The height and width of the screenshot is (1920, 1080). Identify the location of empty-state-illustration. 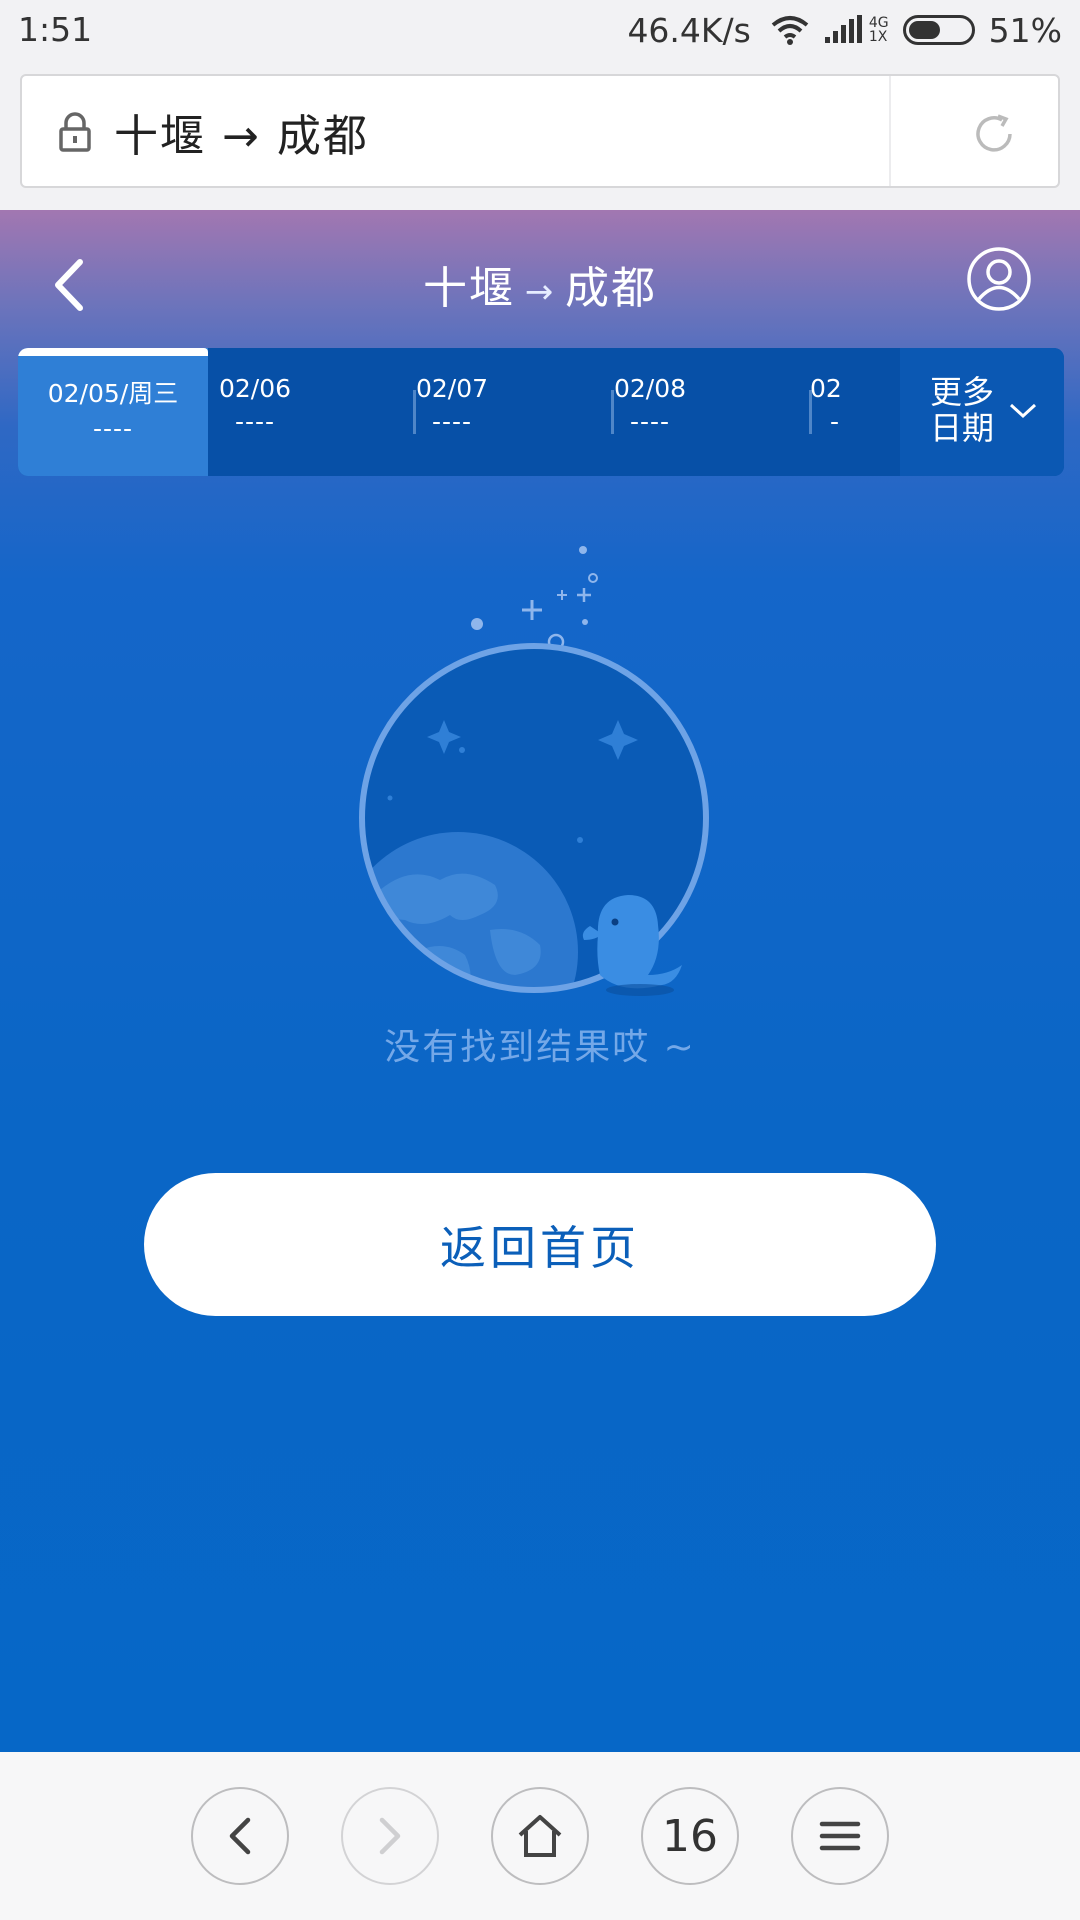
(534, 771).